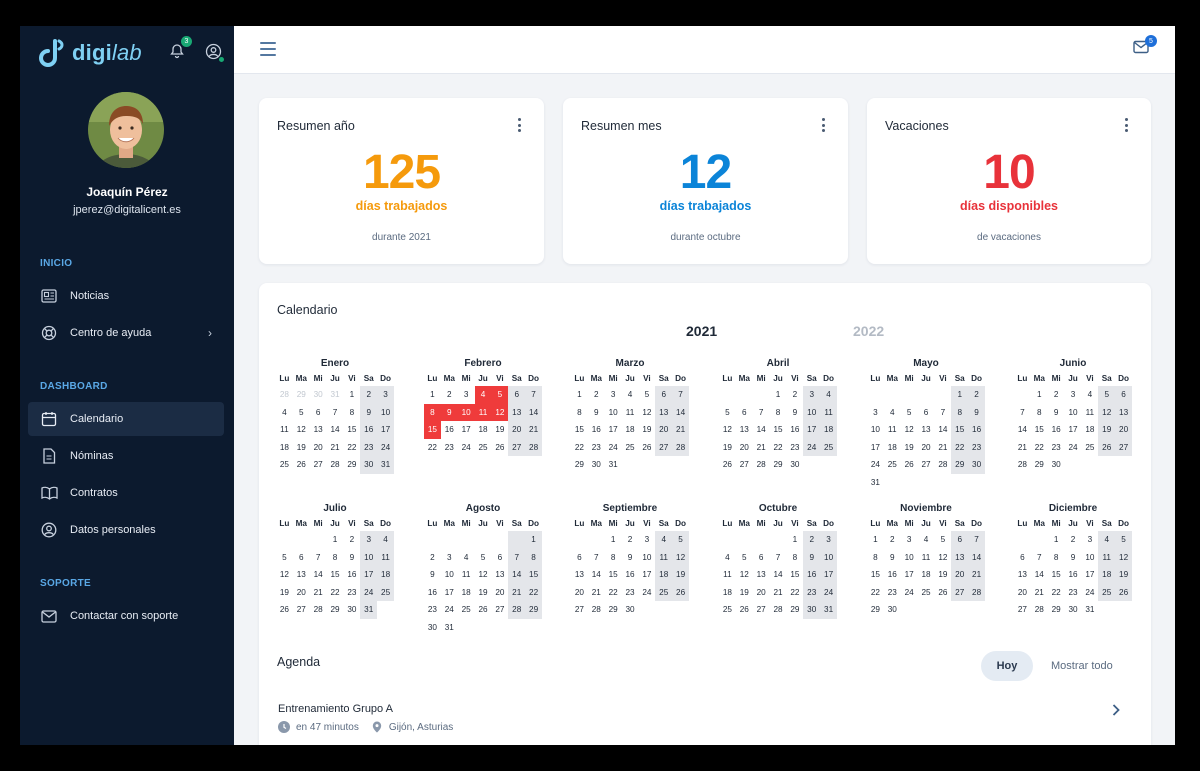 This screenshot has height=771, width=1200. I want to click on avatar, so click(126, 130).